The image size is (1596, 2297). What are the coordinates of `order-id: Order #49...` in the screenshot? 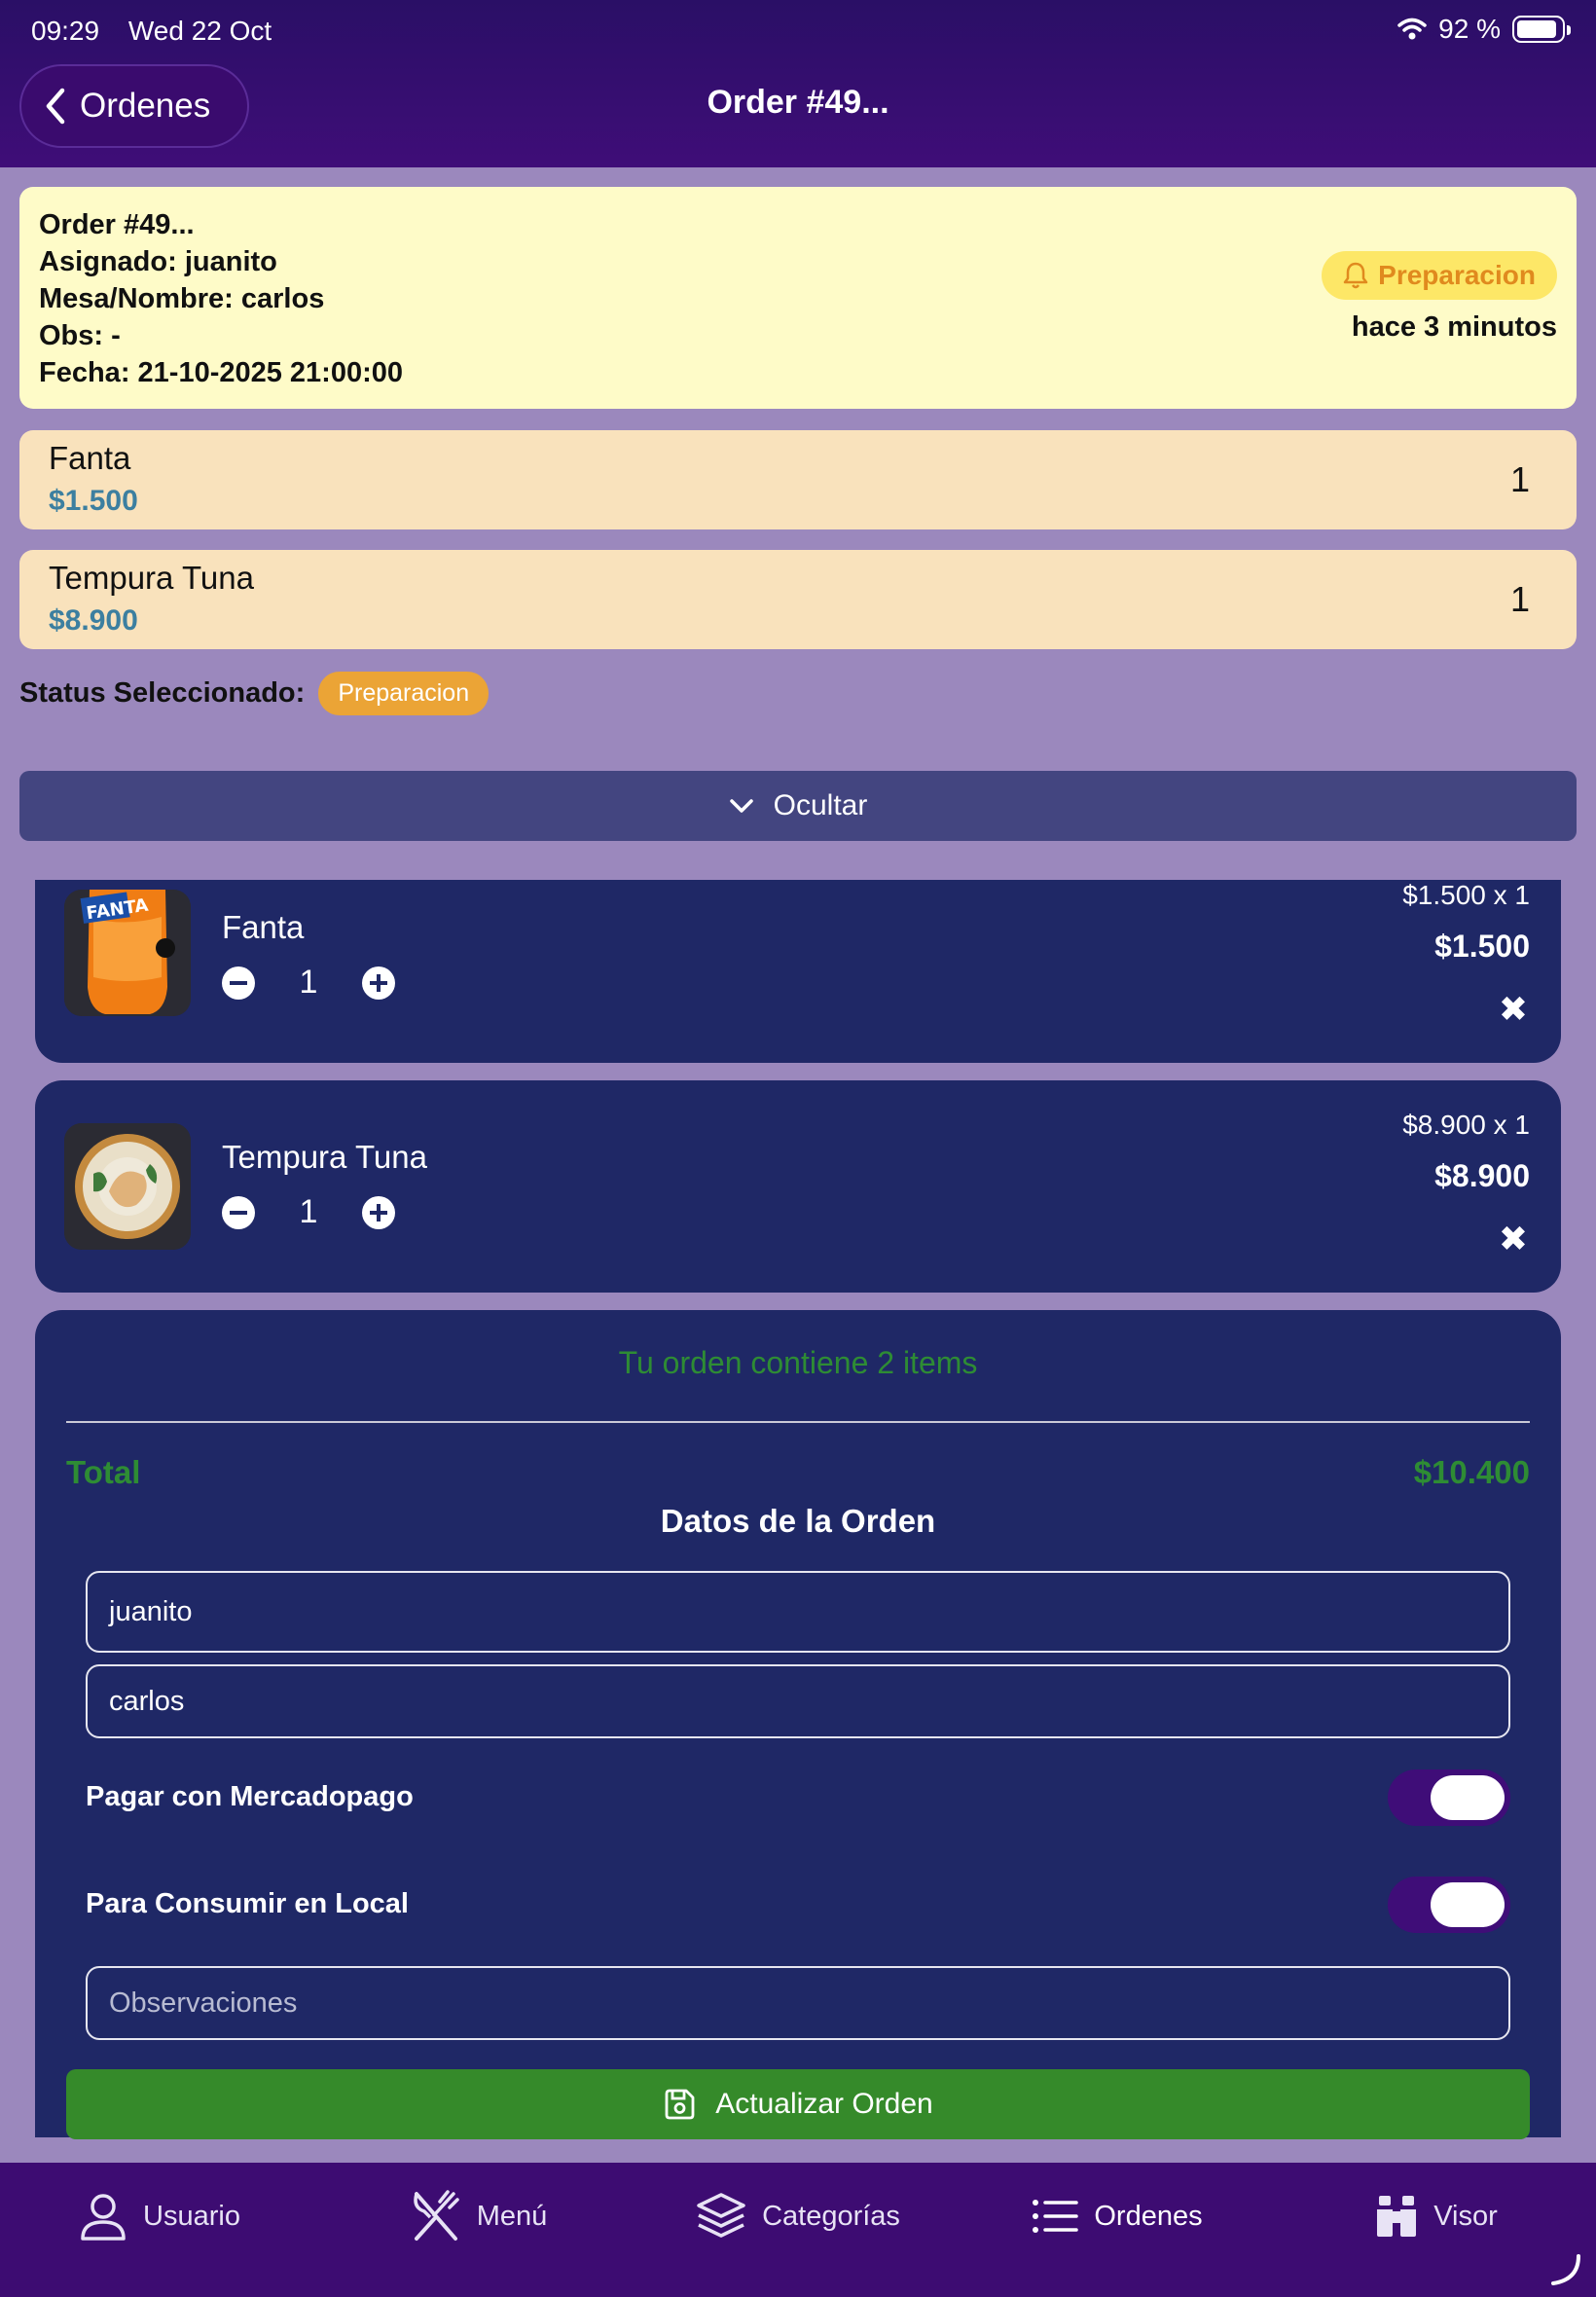 It's located at (117, 224).